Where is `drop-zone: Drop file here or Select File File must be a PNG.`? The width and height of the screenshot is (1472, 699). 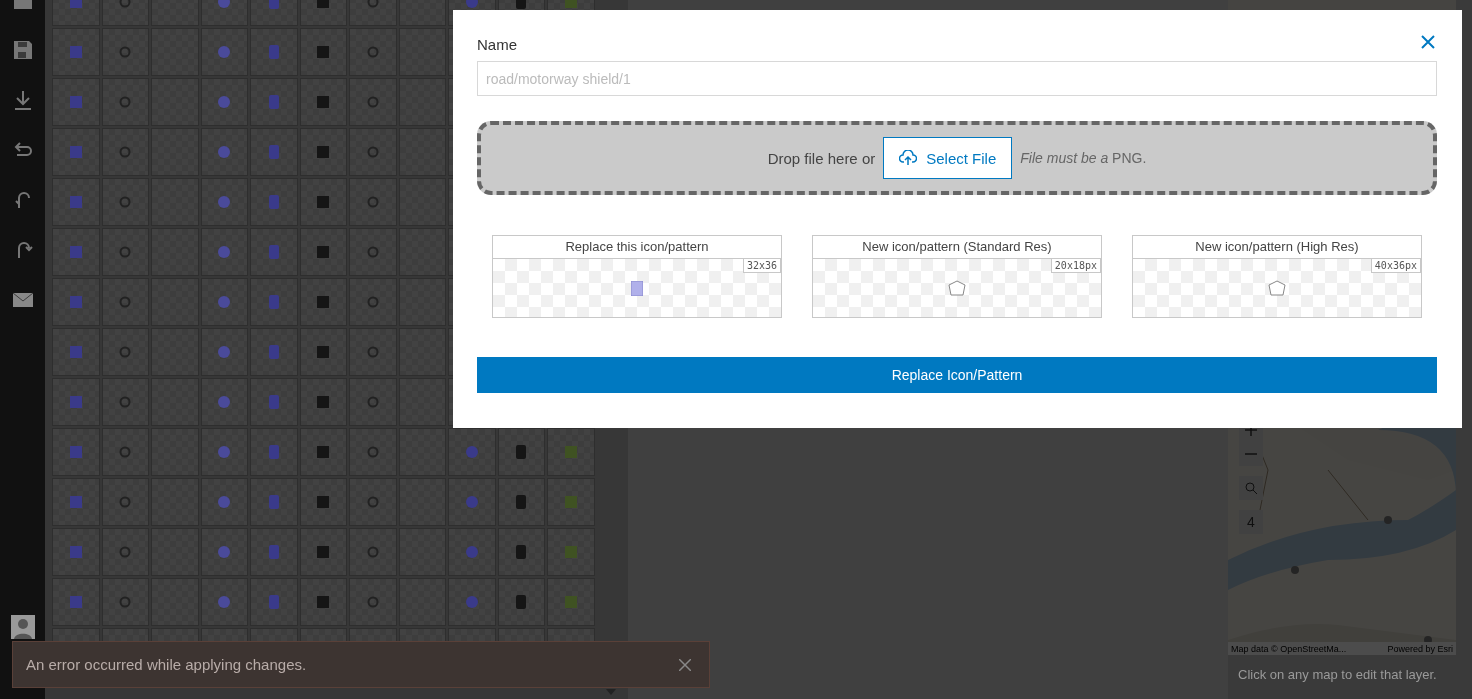
drop-zone: Drop file here or Select File File must be a PNG. is located at coordinates (957, 158).